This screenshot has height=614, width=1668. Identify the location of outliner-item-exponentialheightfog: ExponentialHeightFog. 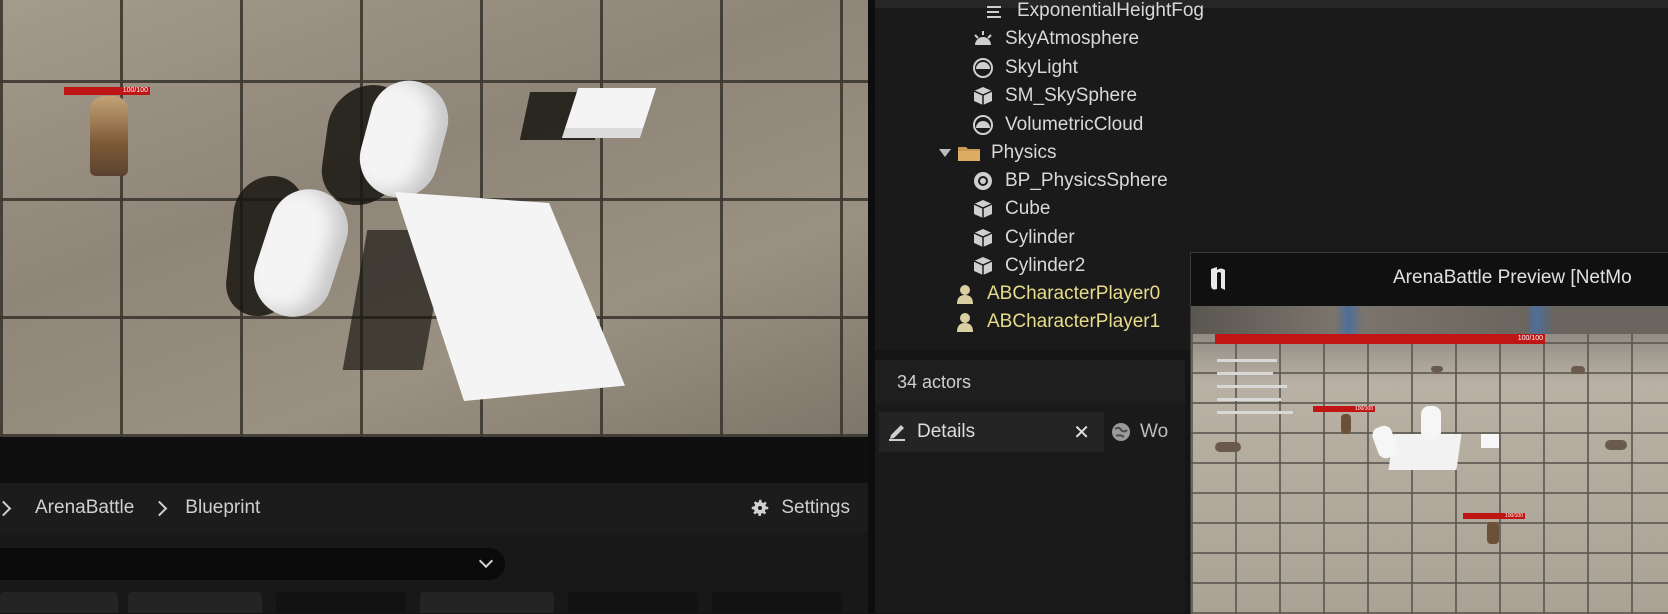
(1093, 13).